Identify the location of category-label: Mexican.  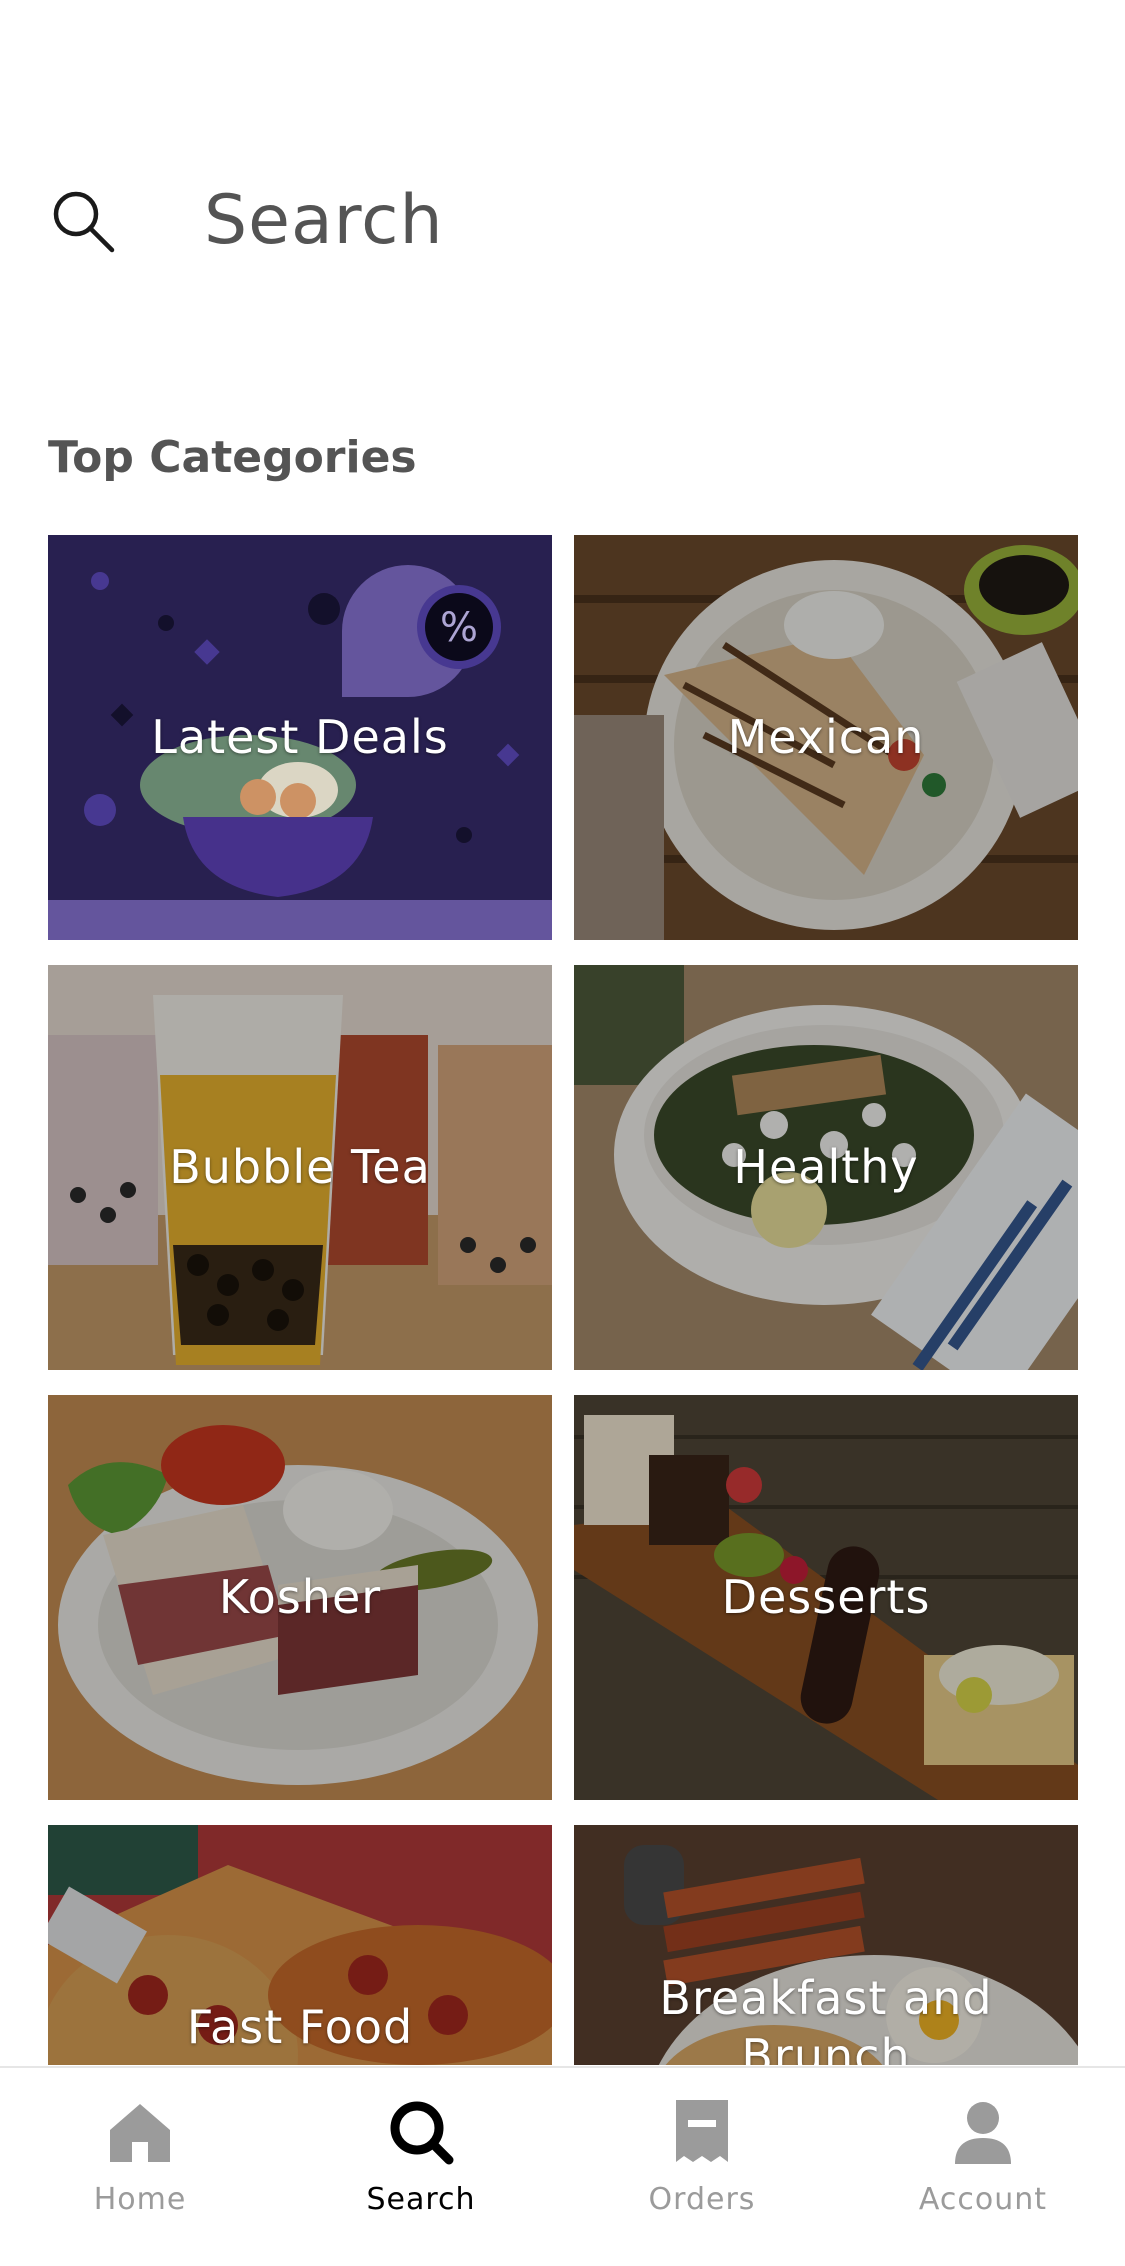
(826, 736).